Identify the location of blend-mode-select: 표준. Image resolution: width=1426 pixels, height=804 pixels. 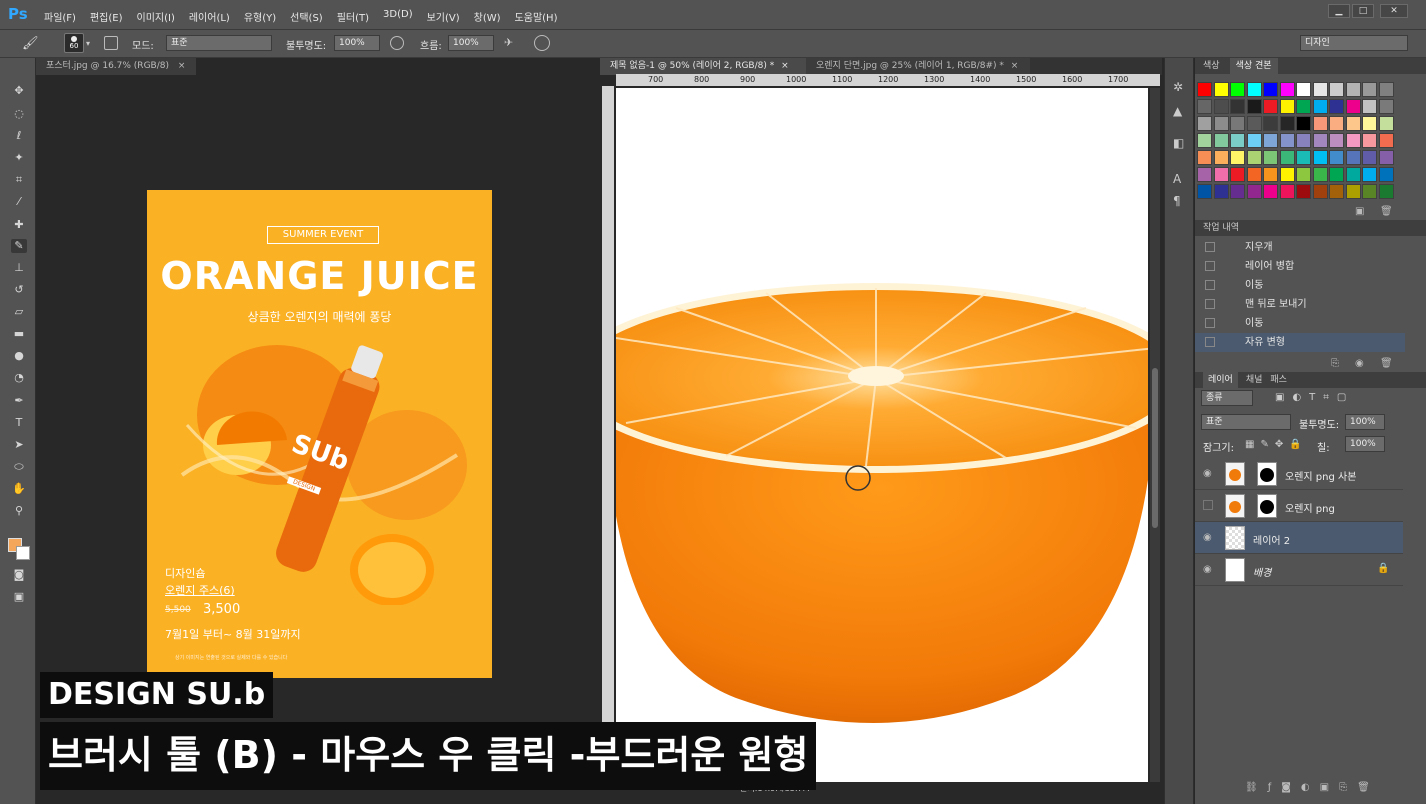
(1246, 422).